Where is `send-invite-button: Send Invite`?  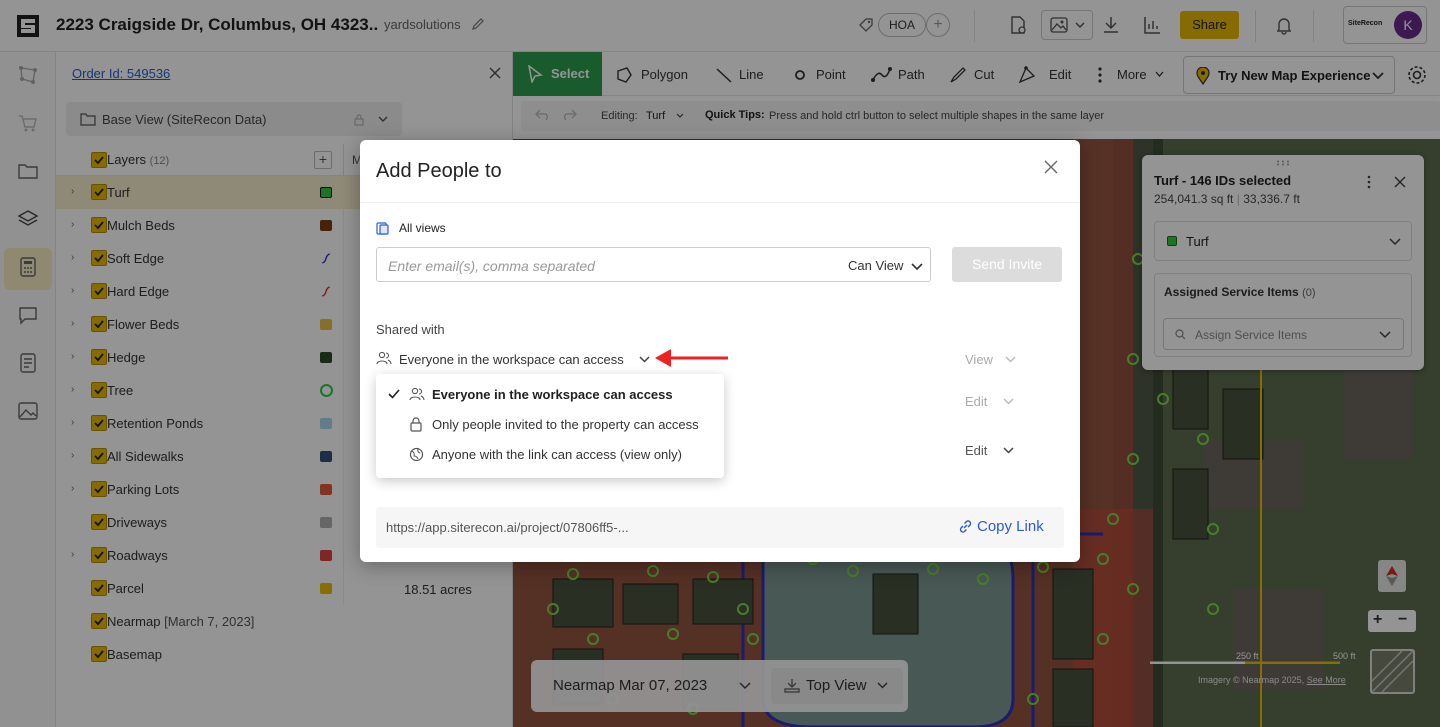 send-invite-button: Send Invite is located at coordinates (1007, 264).